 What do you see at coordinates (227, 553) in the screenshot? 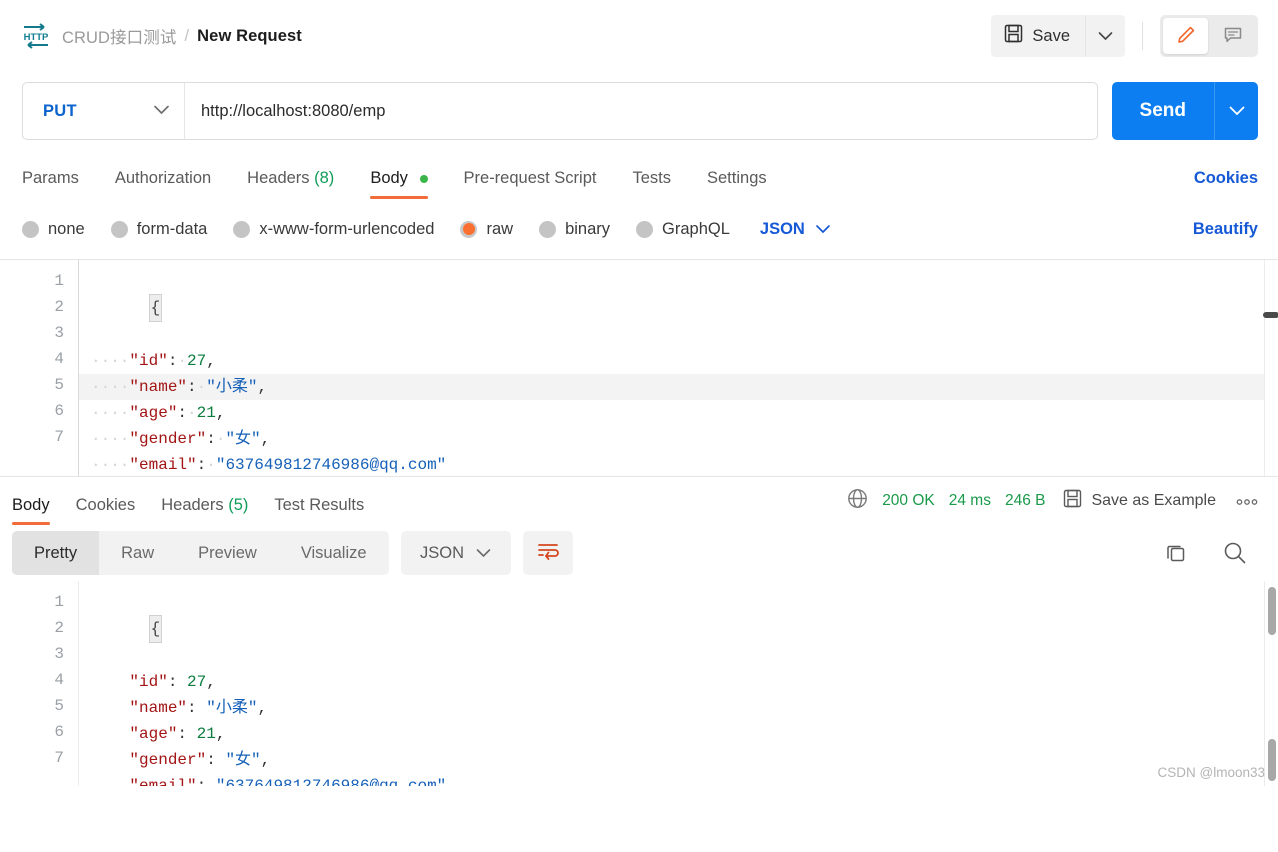
I see `view-mode-preview: Preview` at bounding box center [227, 553].